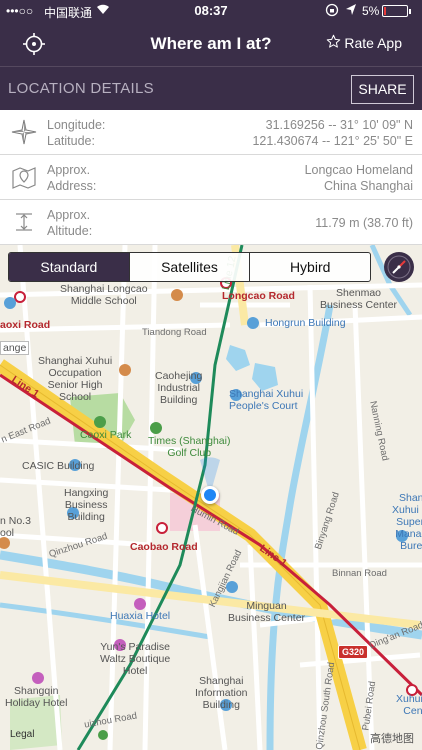  Describe the element at coordinates (15, 348) in the screenshot. I see `map-label-range: ange` at that location.